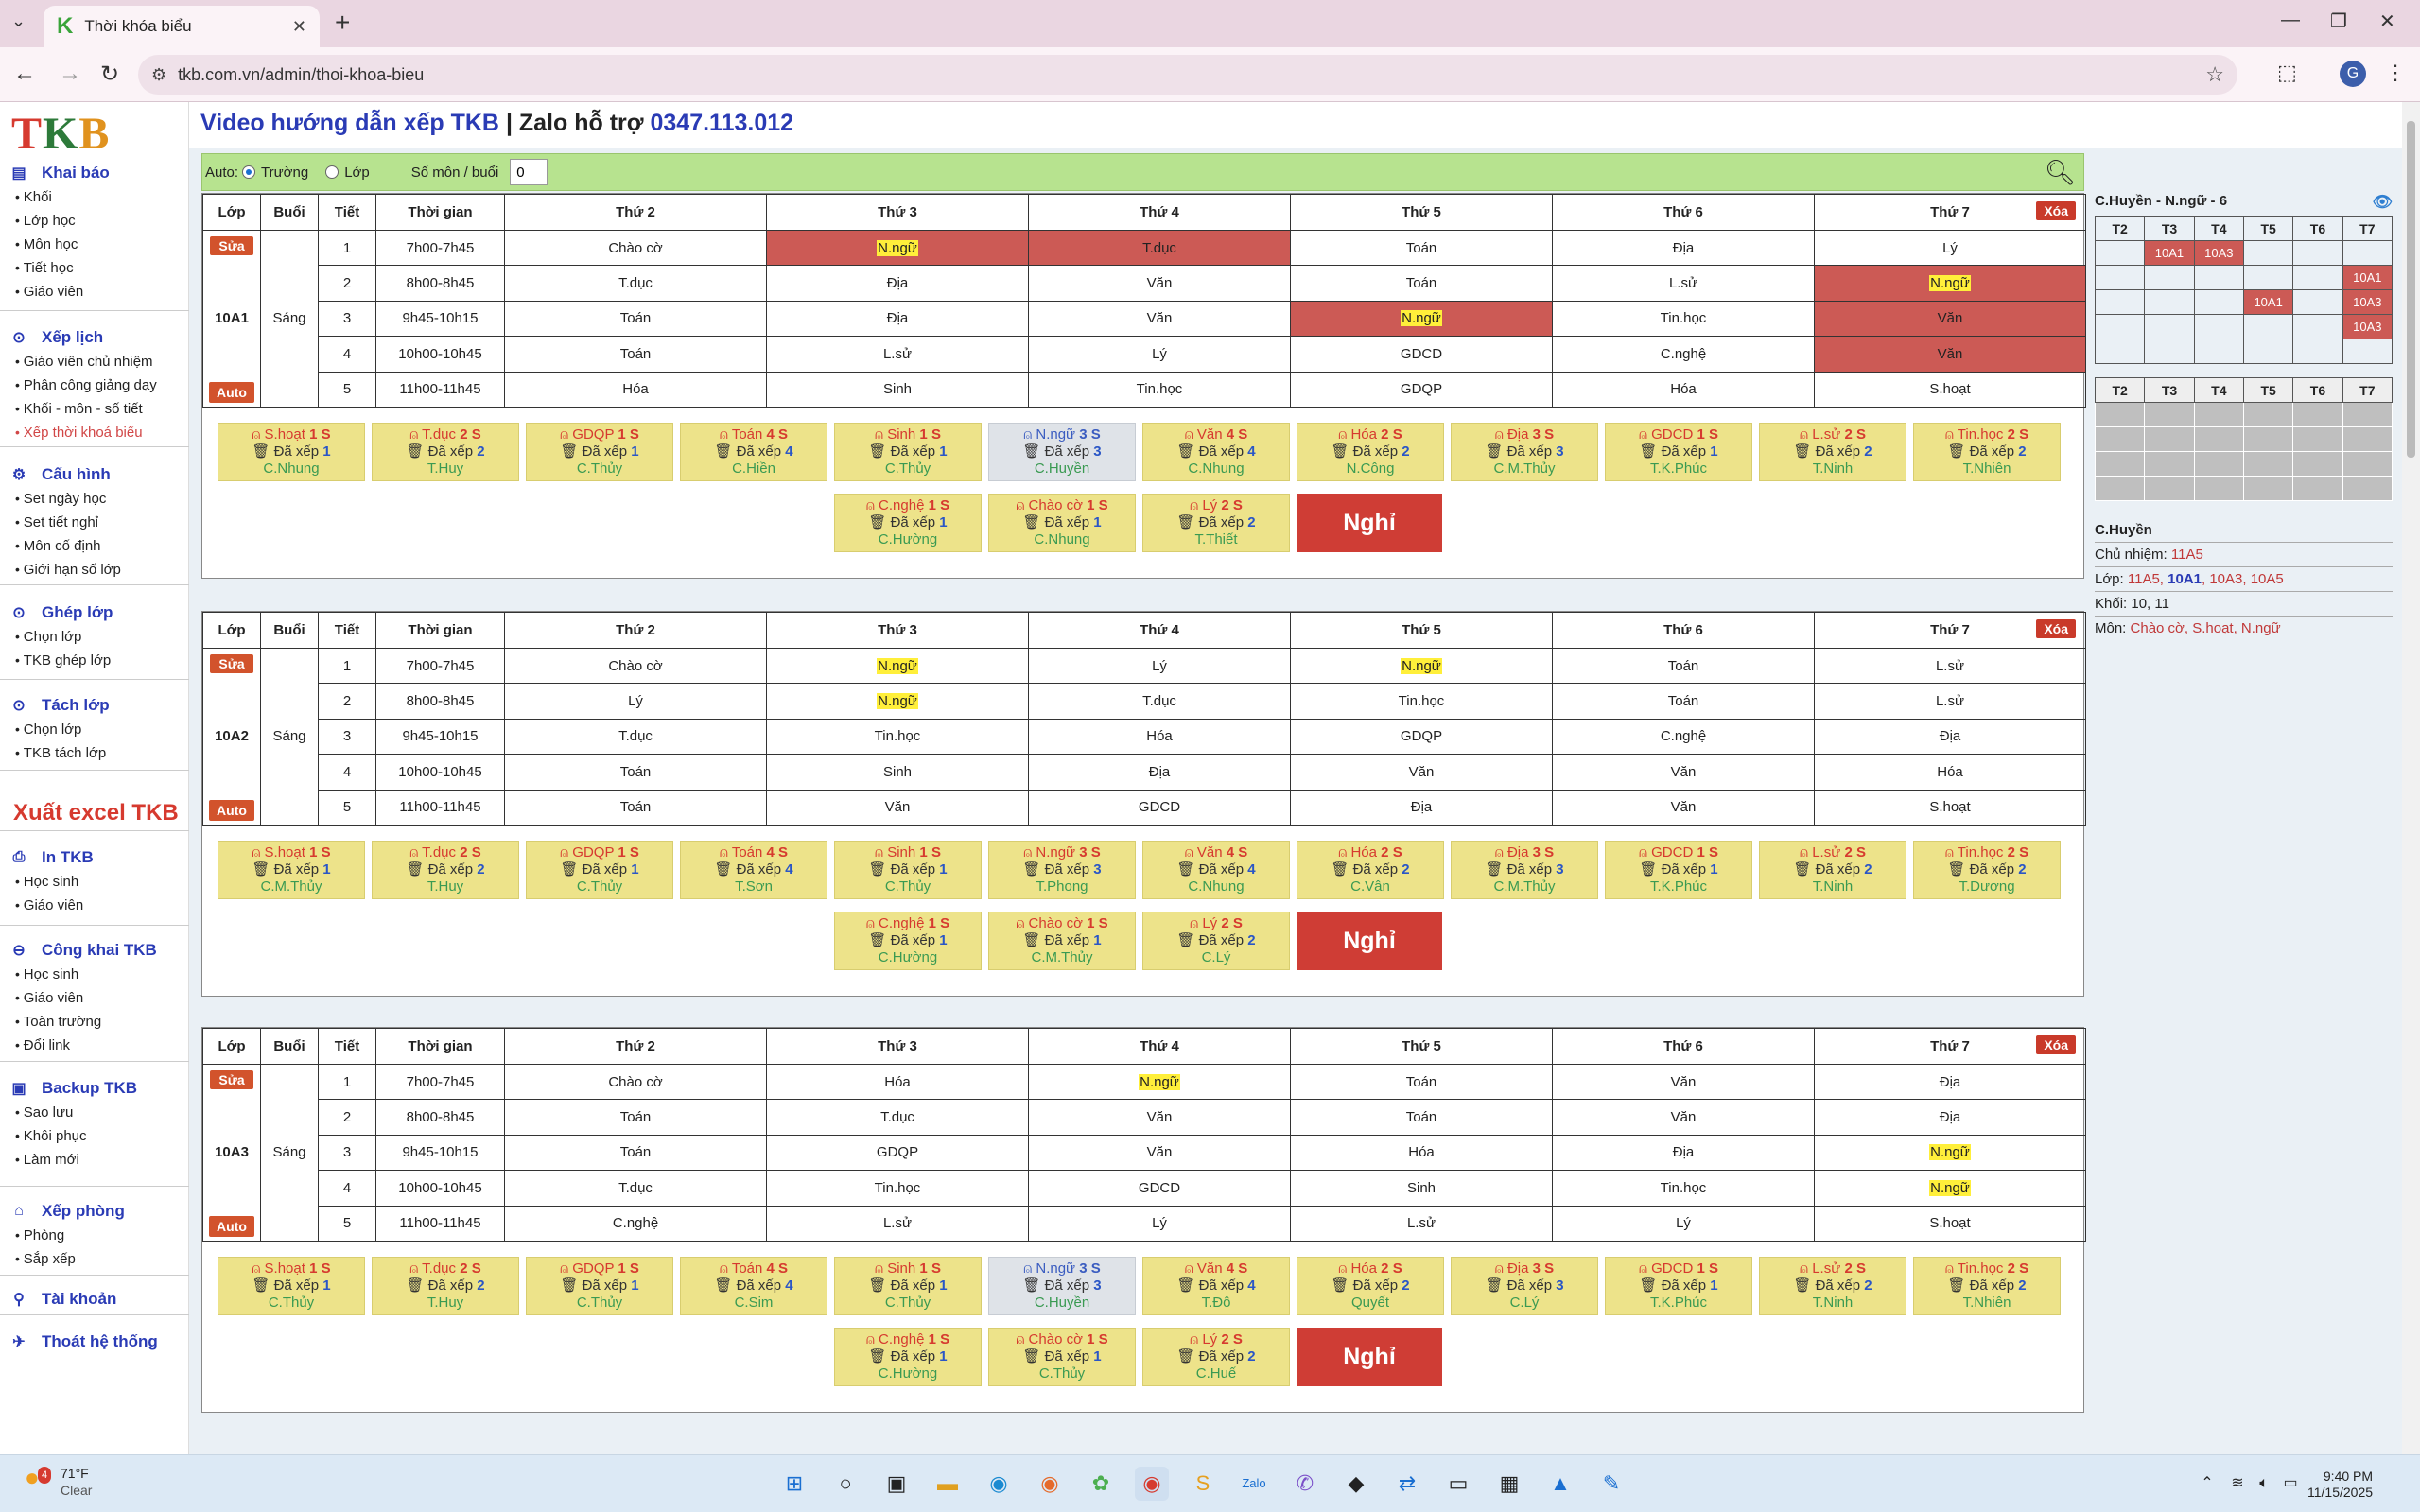  What do you see at coordinates (158, 75) in the screenshot?
I see `site-info-icon: ⚙` at bounding box center [158, 75].